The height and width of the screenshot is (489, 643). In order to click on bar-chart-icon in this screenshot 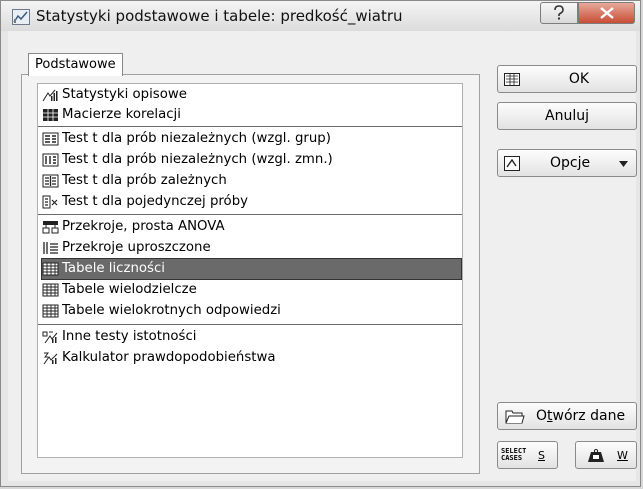, I will do `click(50, 95)`.